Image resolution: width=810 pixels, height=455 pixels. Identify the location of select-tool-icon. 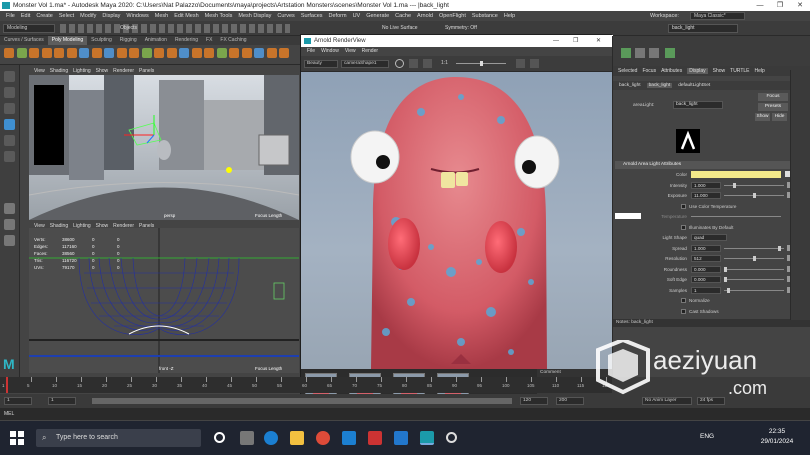
(9, 76).